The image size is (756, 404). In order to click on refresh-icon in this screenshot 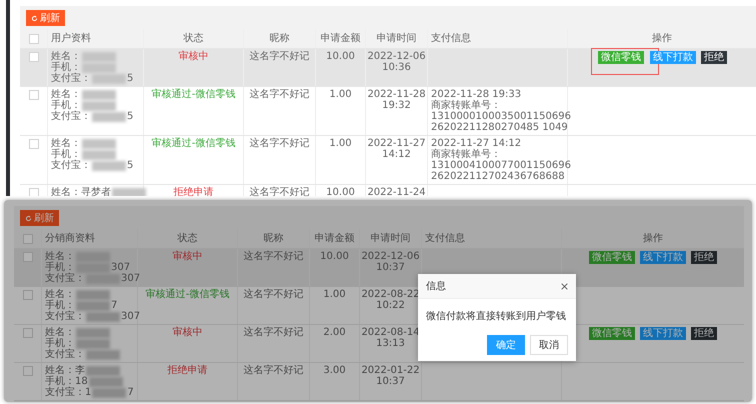, I will do `click(34, 18)`.